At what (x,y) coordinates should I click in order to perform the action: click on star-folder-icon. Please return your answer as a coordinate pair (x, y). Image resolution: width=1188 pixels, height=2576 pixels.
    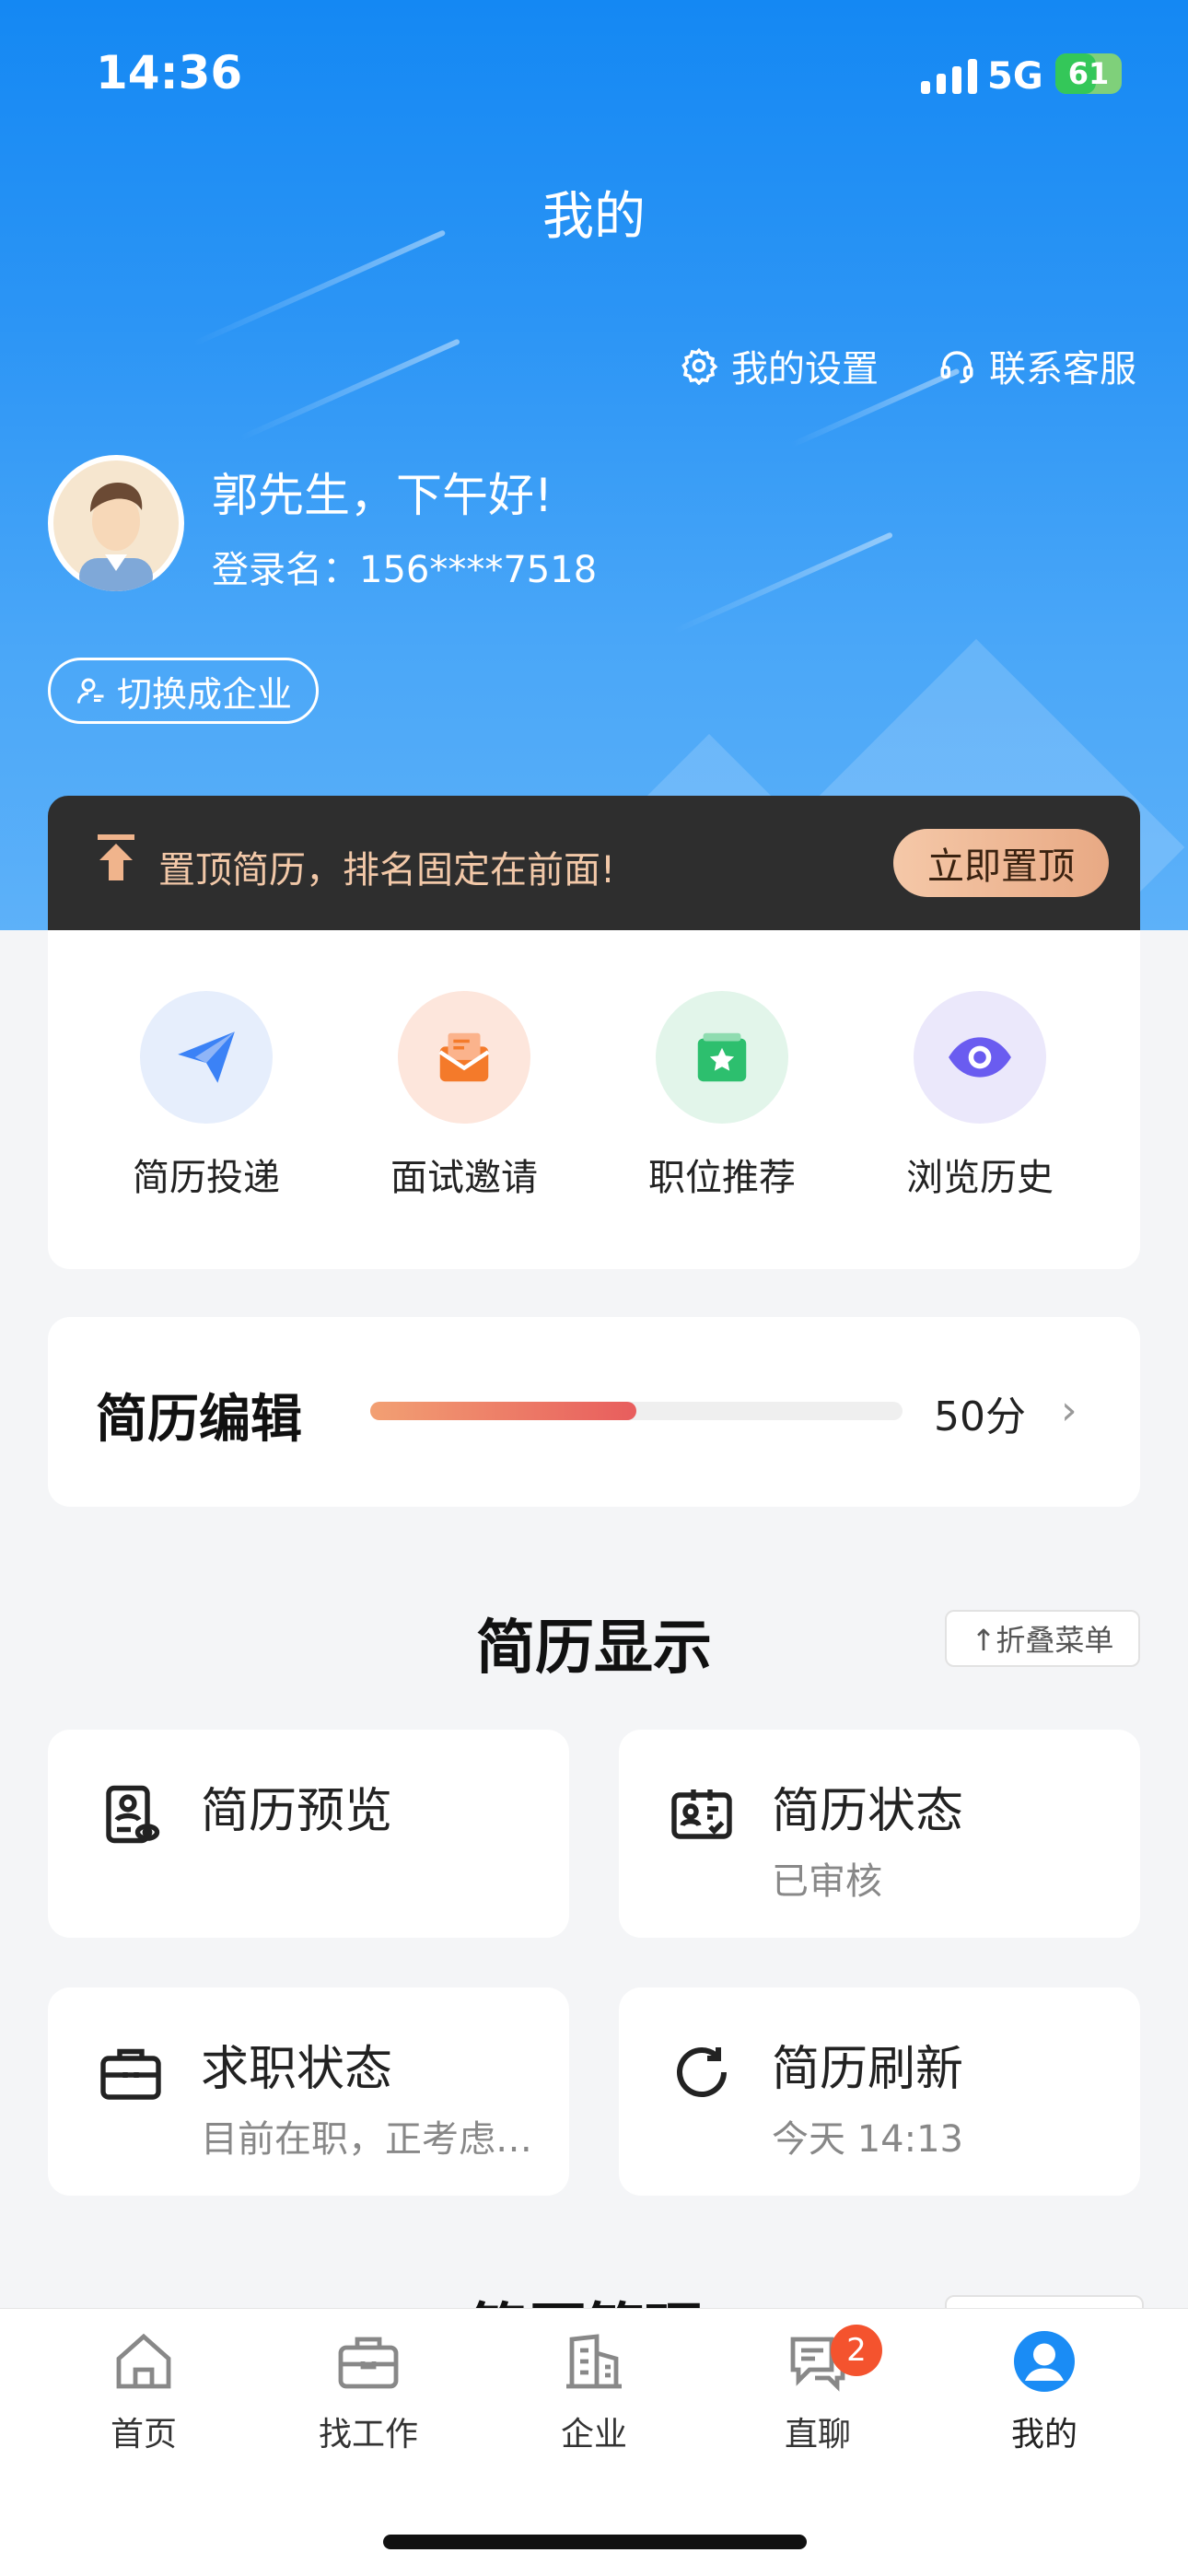
    Looking at the image, I should click on (722, 1057).